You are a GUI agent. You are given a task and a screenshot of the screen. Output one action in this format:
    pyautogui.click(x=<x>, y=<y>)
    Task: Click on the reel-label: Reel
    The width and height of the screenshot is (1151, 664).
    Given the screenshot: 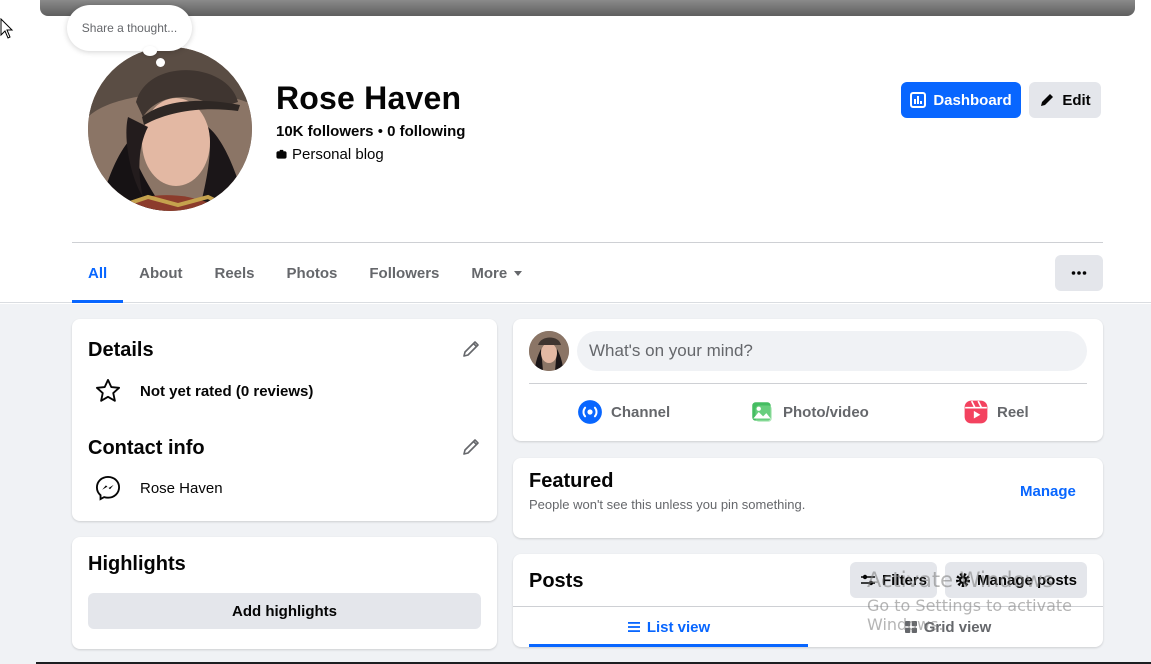 What is the action you would take?
    pyautogui.click(x=1013, y=412)
    